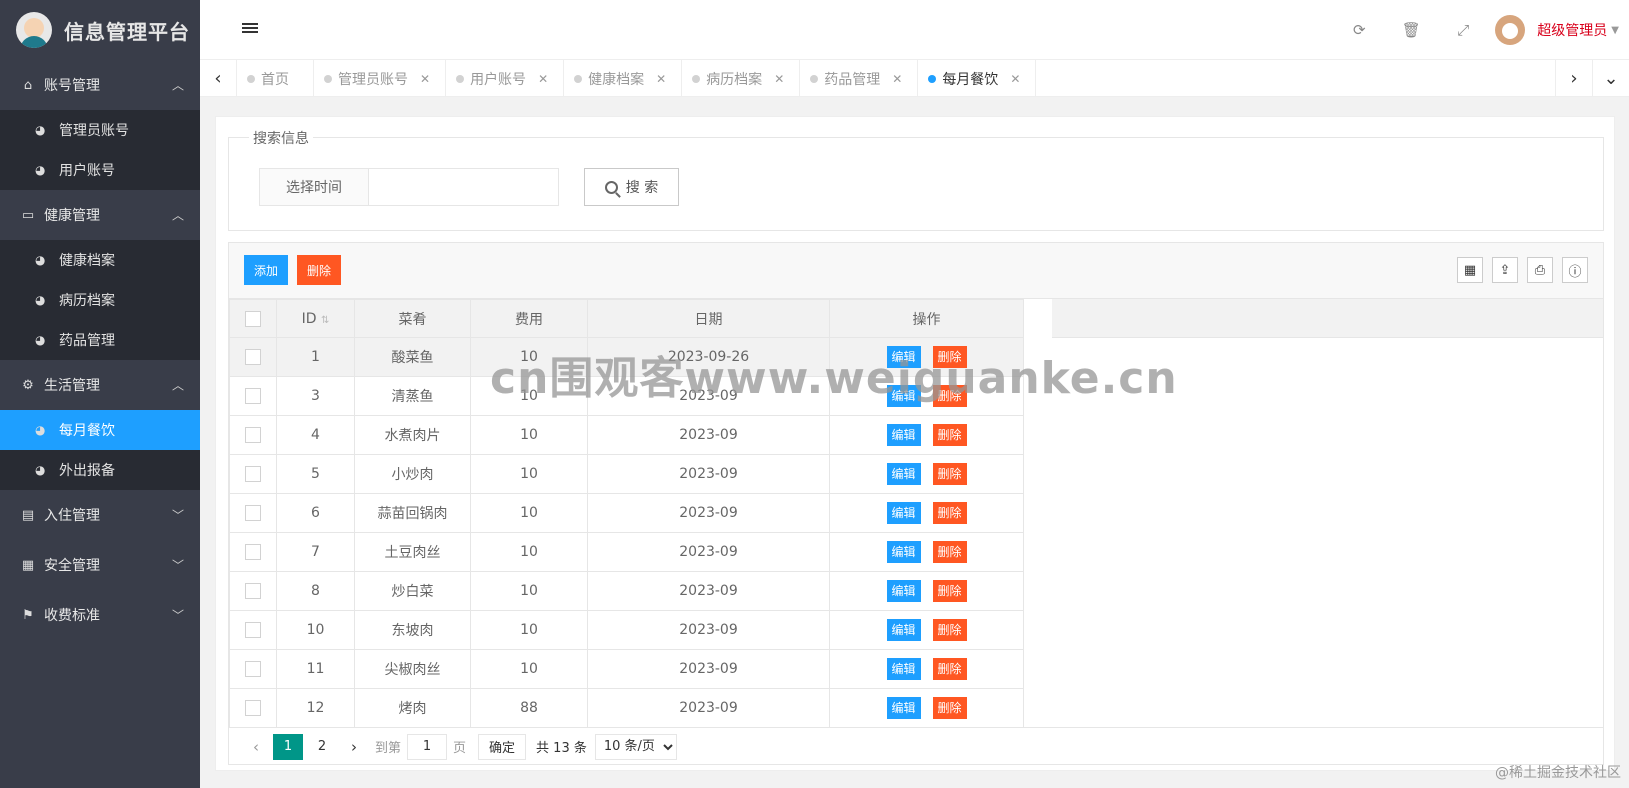 The image size is (1629, 788). What do you see at coordinates (502, 746) in the screenshot?
I see `goto-confirm-button: 确定` at bounding box center [502, 746].